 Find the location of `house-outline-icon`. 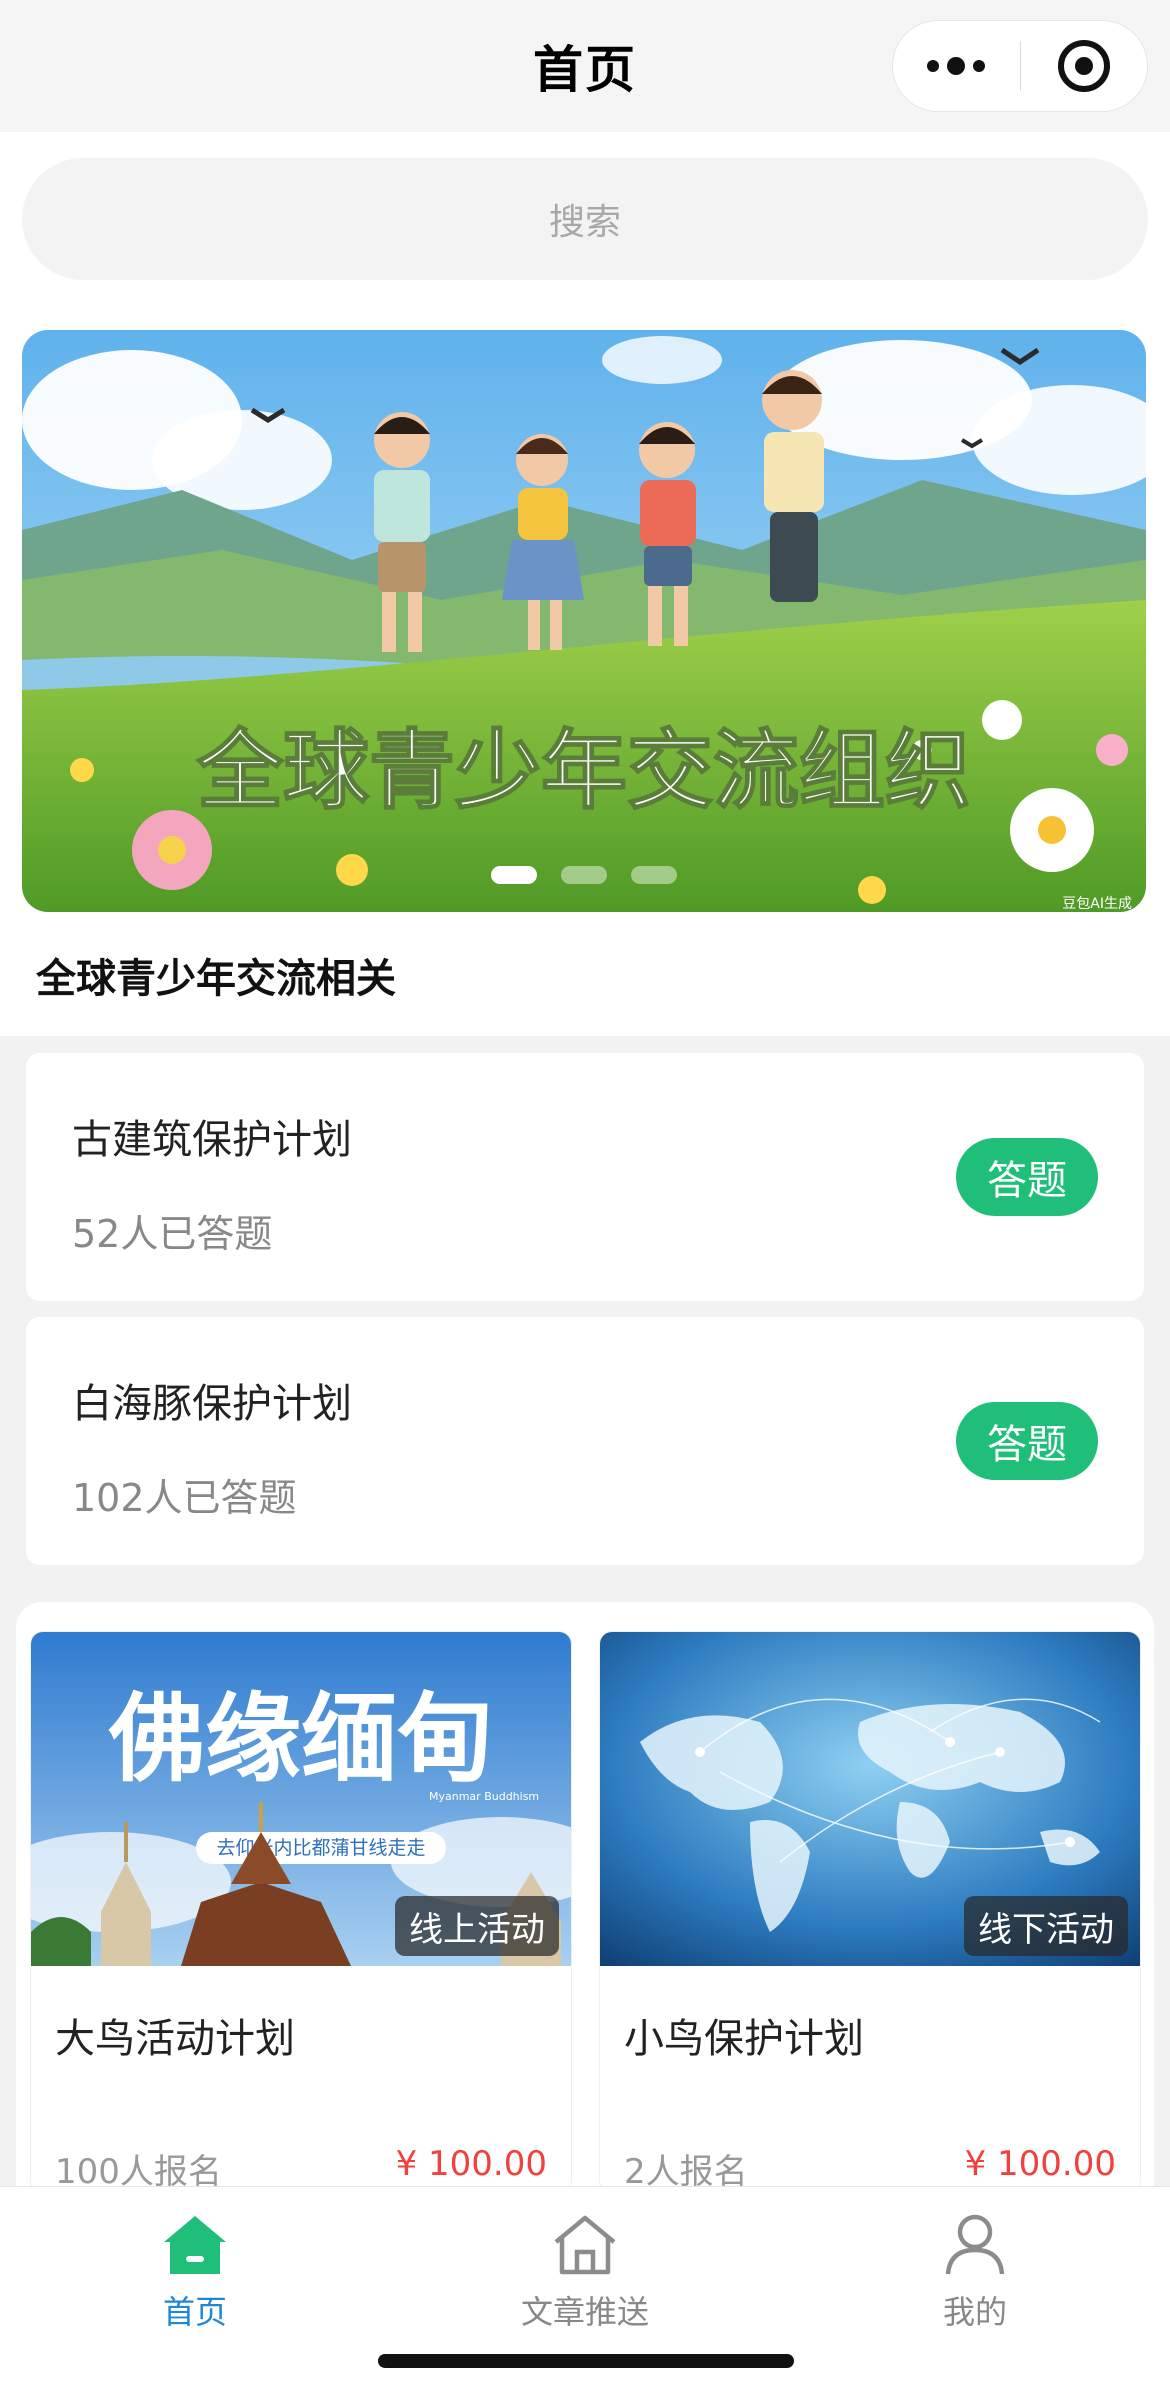

house-outline-icon is located at coordinates (585, 2244).